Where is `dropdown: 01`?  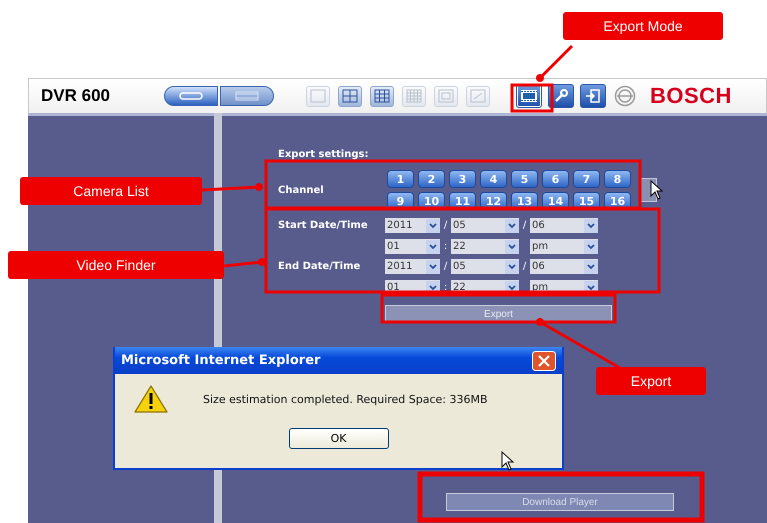
dropdown: 01 is located at coordinates (412, 246).